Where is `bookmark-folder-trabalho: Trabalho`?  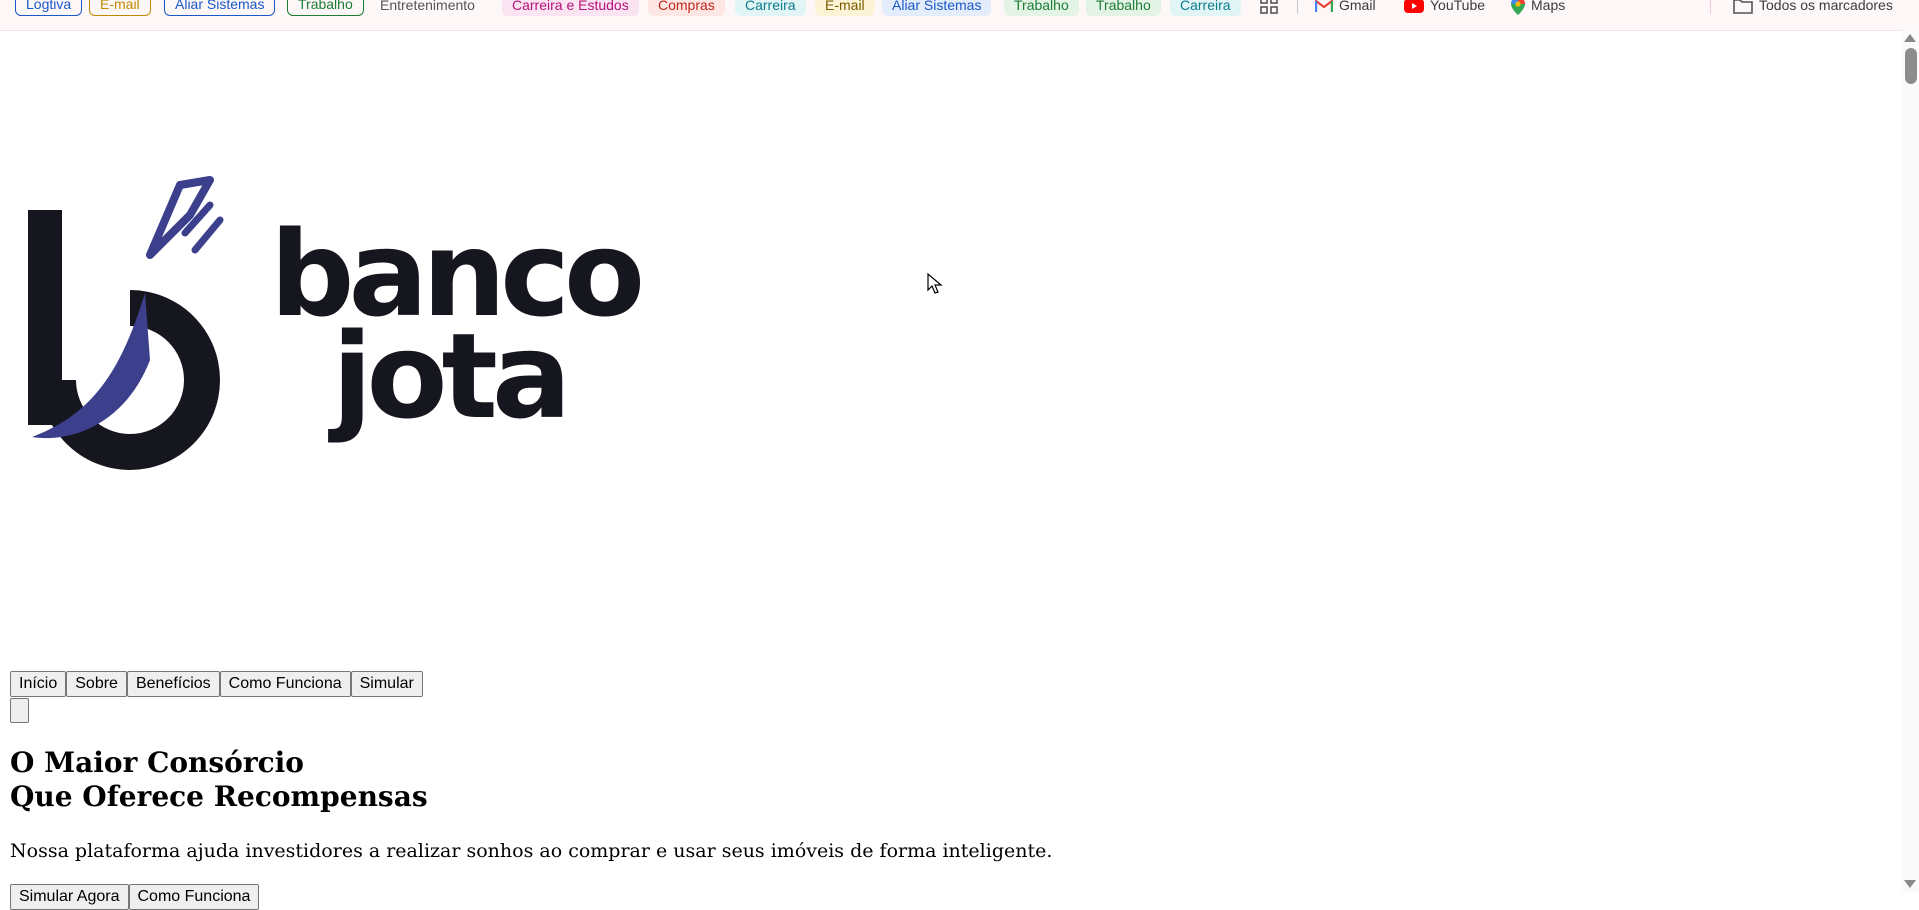
bookmark-folder-trabalho: Trabalho is located at coordinates (325, 8).